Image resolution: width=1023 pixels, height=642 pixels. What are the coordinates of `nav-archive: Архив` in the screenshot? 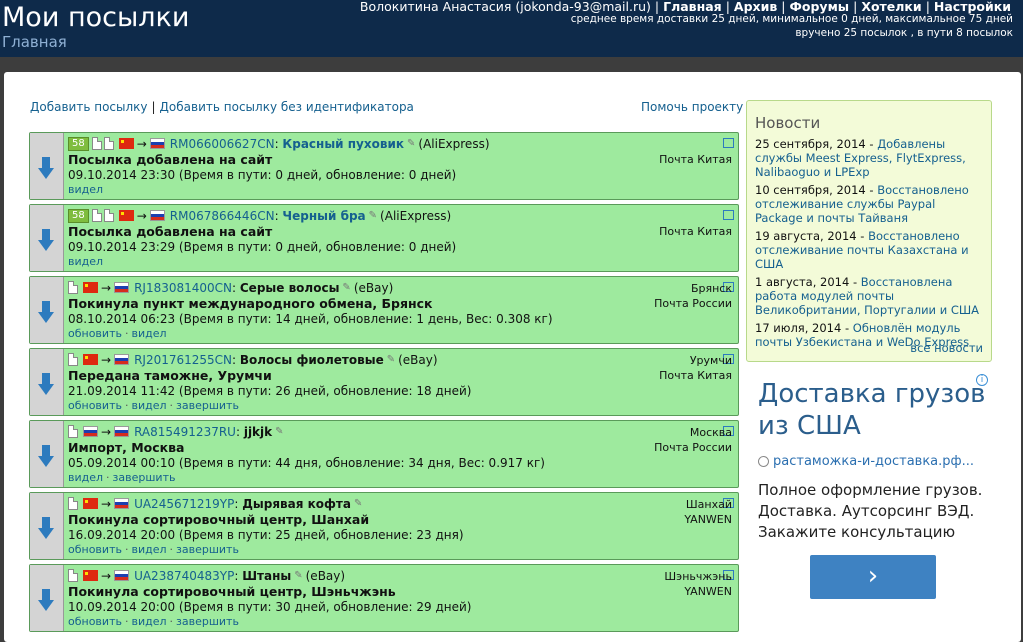 It's located at (755, 7).